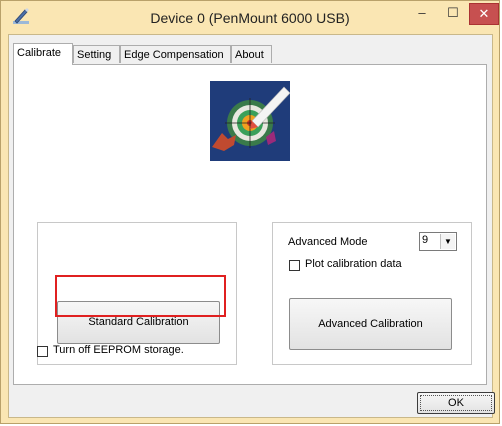 The width and height of the screenshot is (502, 426). What do you see at coordinates (438, 241) in the screenshot?
I see `advanced-mode-select: 9 ▼` at bounding box center [438, 241].